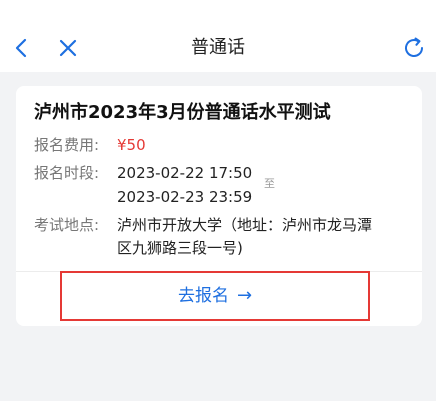 Image resolution: width=436 pixels, height=401 pixels. Describe the element at coordinates (185, 173) in the screenshot. I see `period-start: 2023-02-22 17:50` at that location.